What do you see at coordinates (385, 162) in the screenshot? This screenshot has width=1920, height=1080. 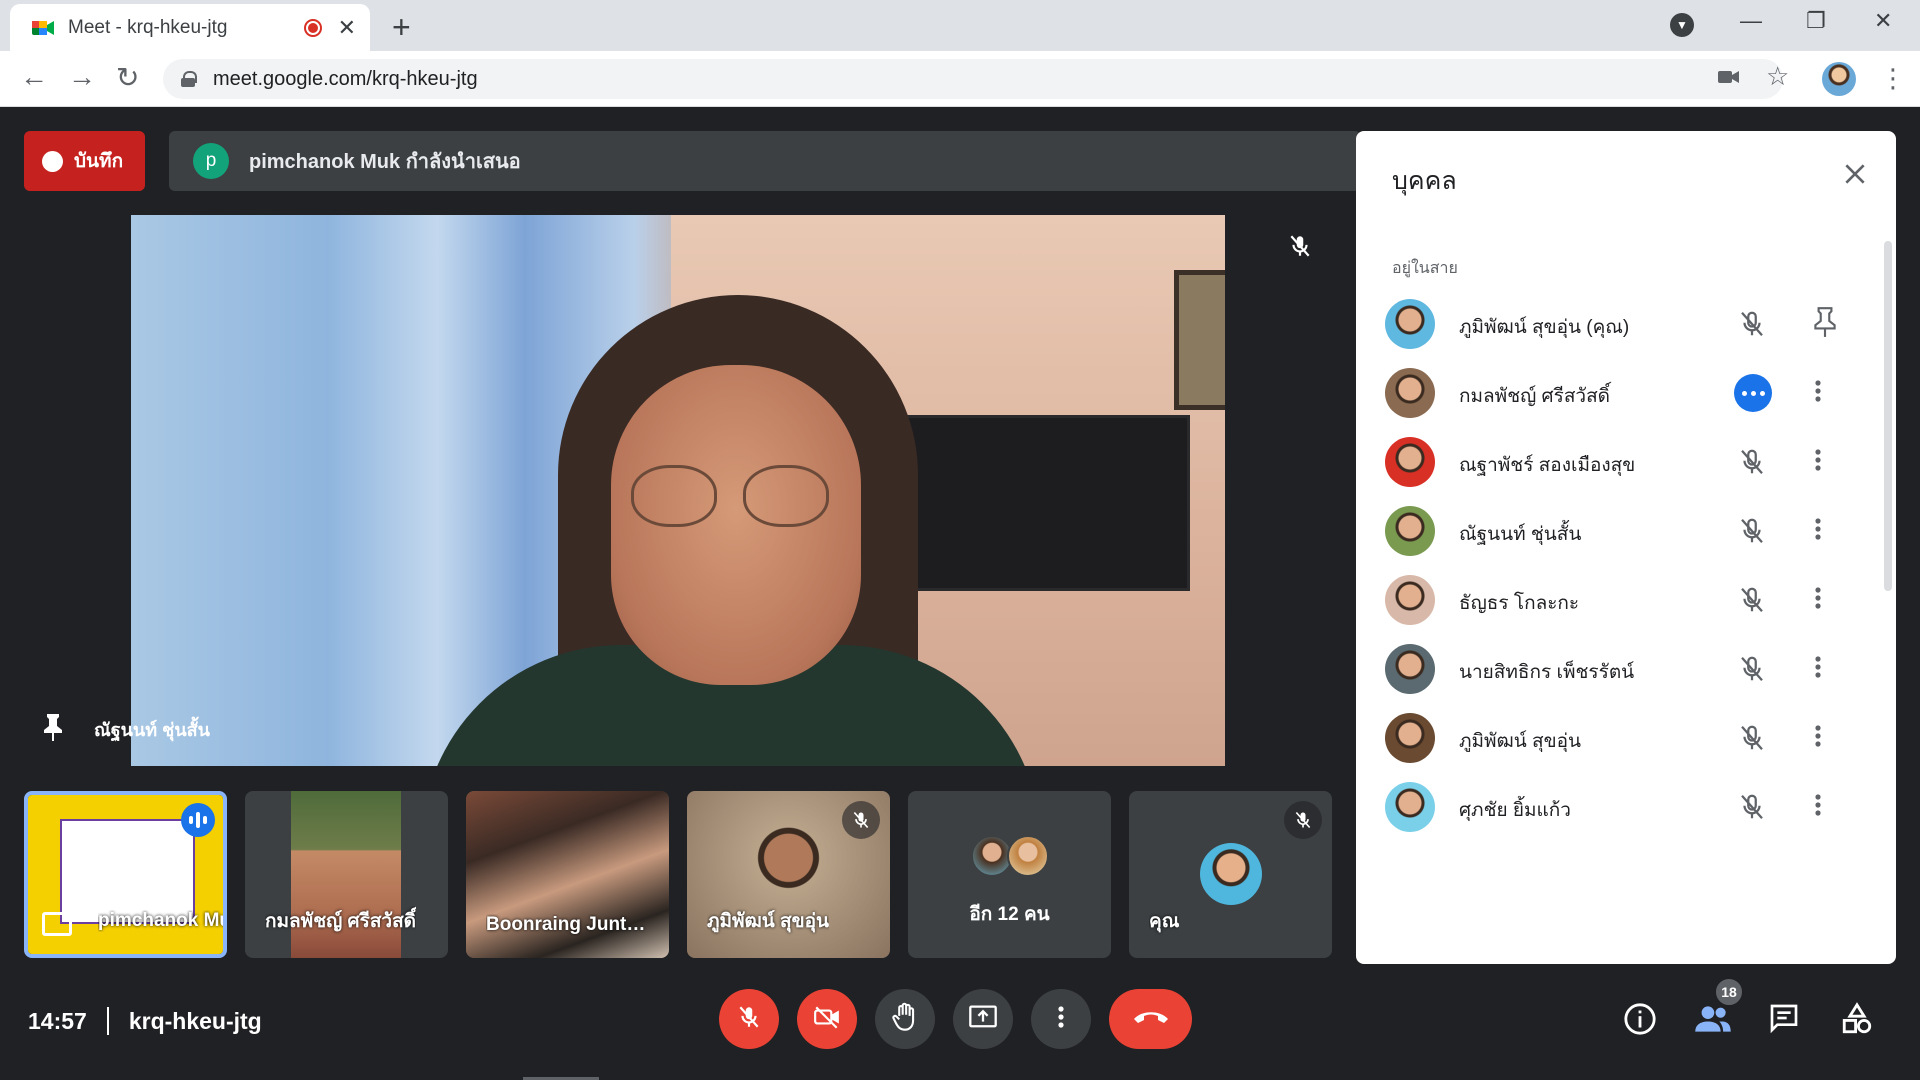 I see `presenting-text: pimchanok Muk กำลังนำเสนอ` at bounding box center [385, 162].